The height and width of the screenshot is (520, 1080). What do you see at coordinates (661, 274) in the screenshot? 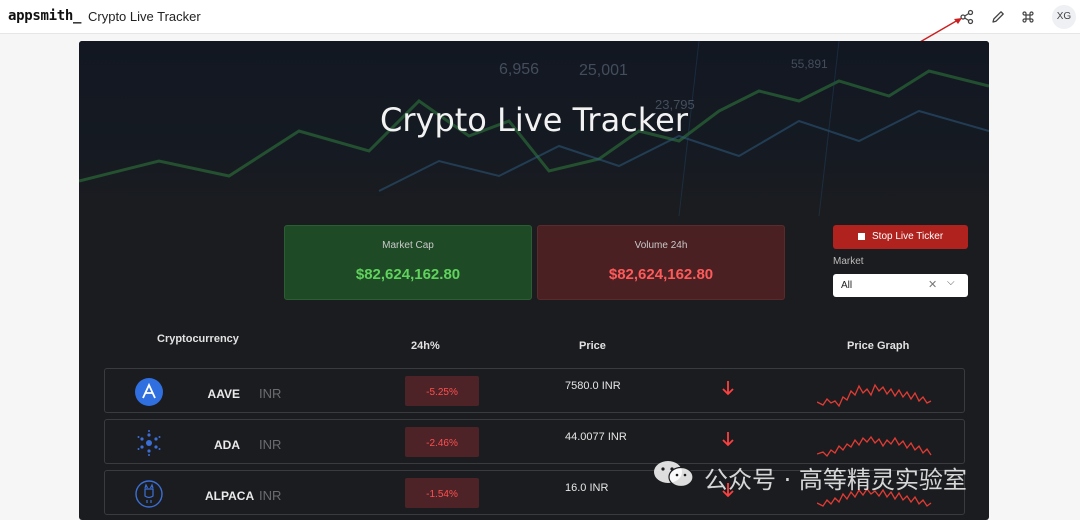
I see `volume-value: $82,624,162.80` at bounding box center [661, 274].